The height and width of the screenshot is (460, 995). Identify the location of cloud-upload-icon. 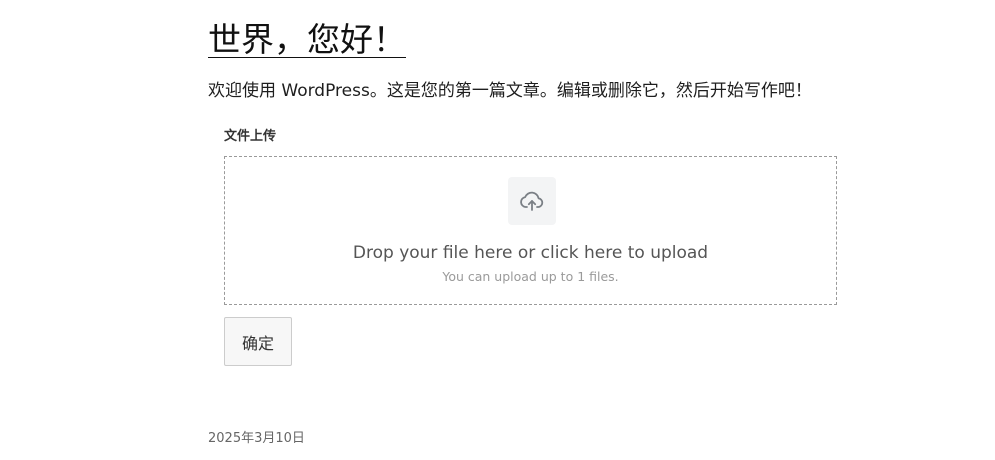
(532, 201).